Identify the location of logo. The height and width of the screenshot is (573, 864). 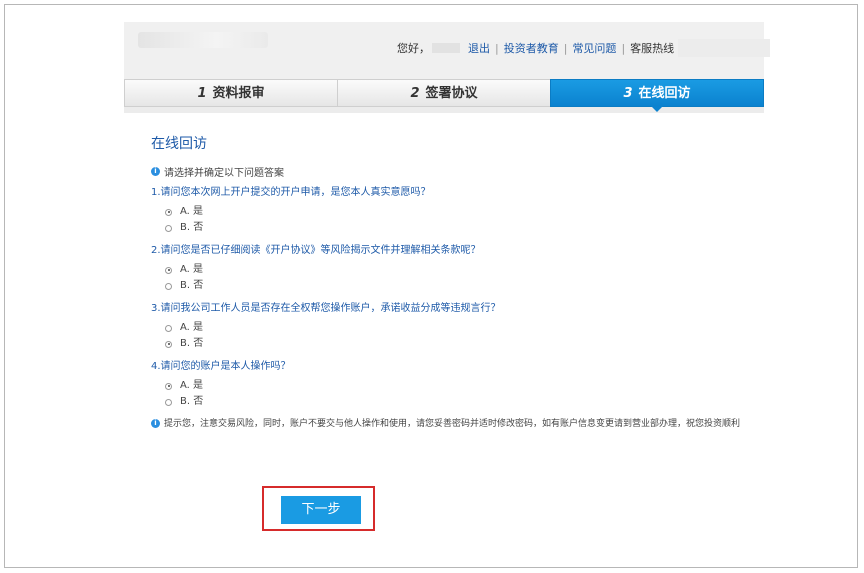
(203, 40).